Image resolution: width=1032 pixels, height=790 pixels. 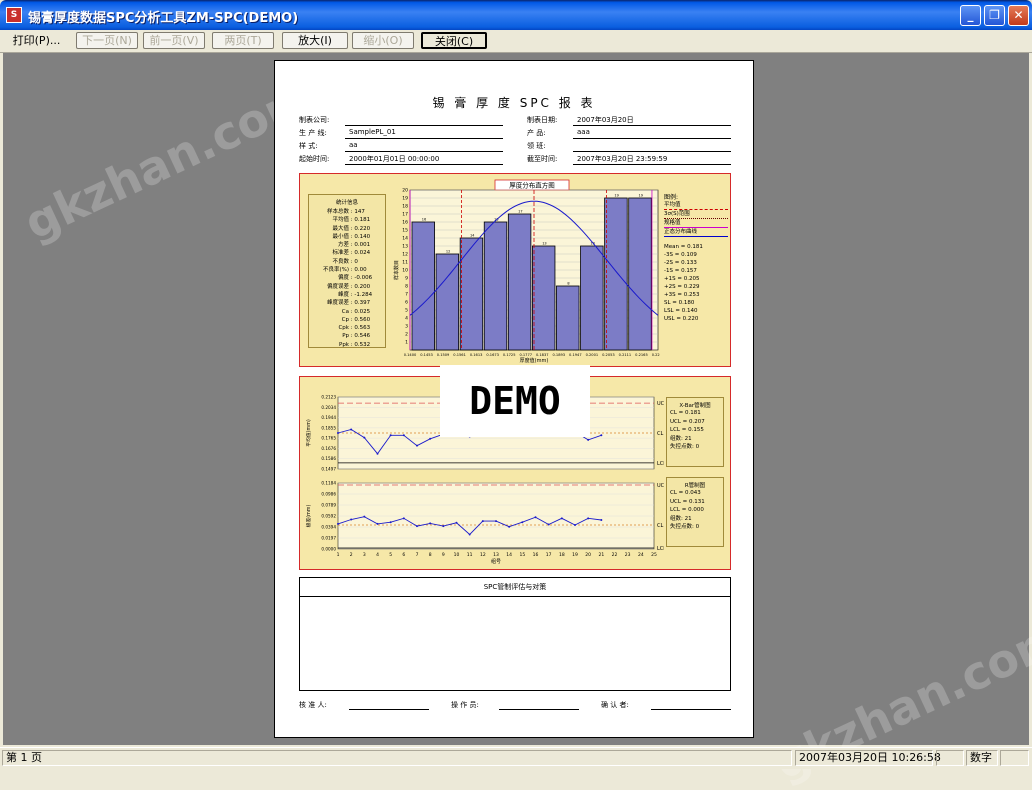 What do you see at coordinates (405, 263) in the screenshot?
I see `y-tick-label: 11` at bounding box center [405, 263].